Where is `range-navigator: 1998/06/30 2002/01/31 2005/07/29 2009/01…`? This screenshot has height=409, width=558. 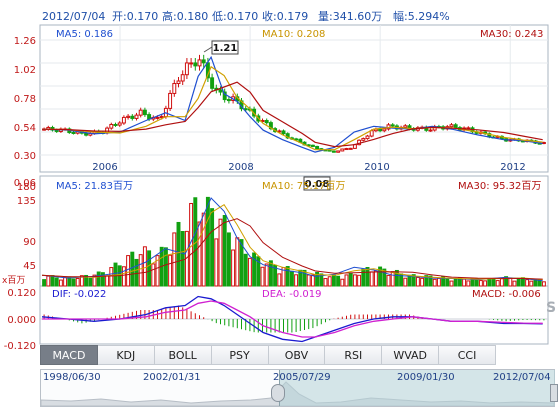
range-navigator: 1998/06/30 2002/01/31 2005/07/29 2009/01… is located at coordinates (299, 388).